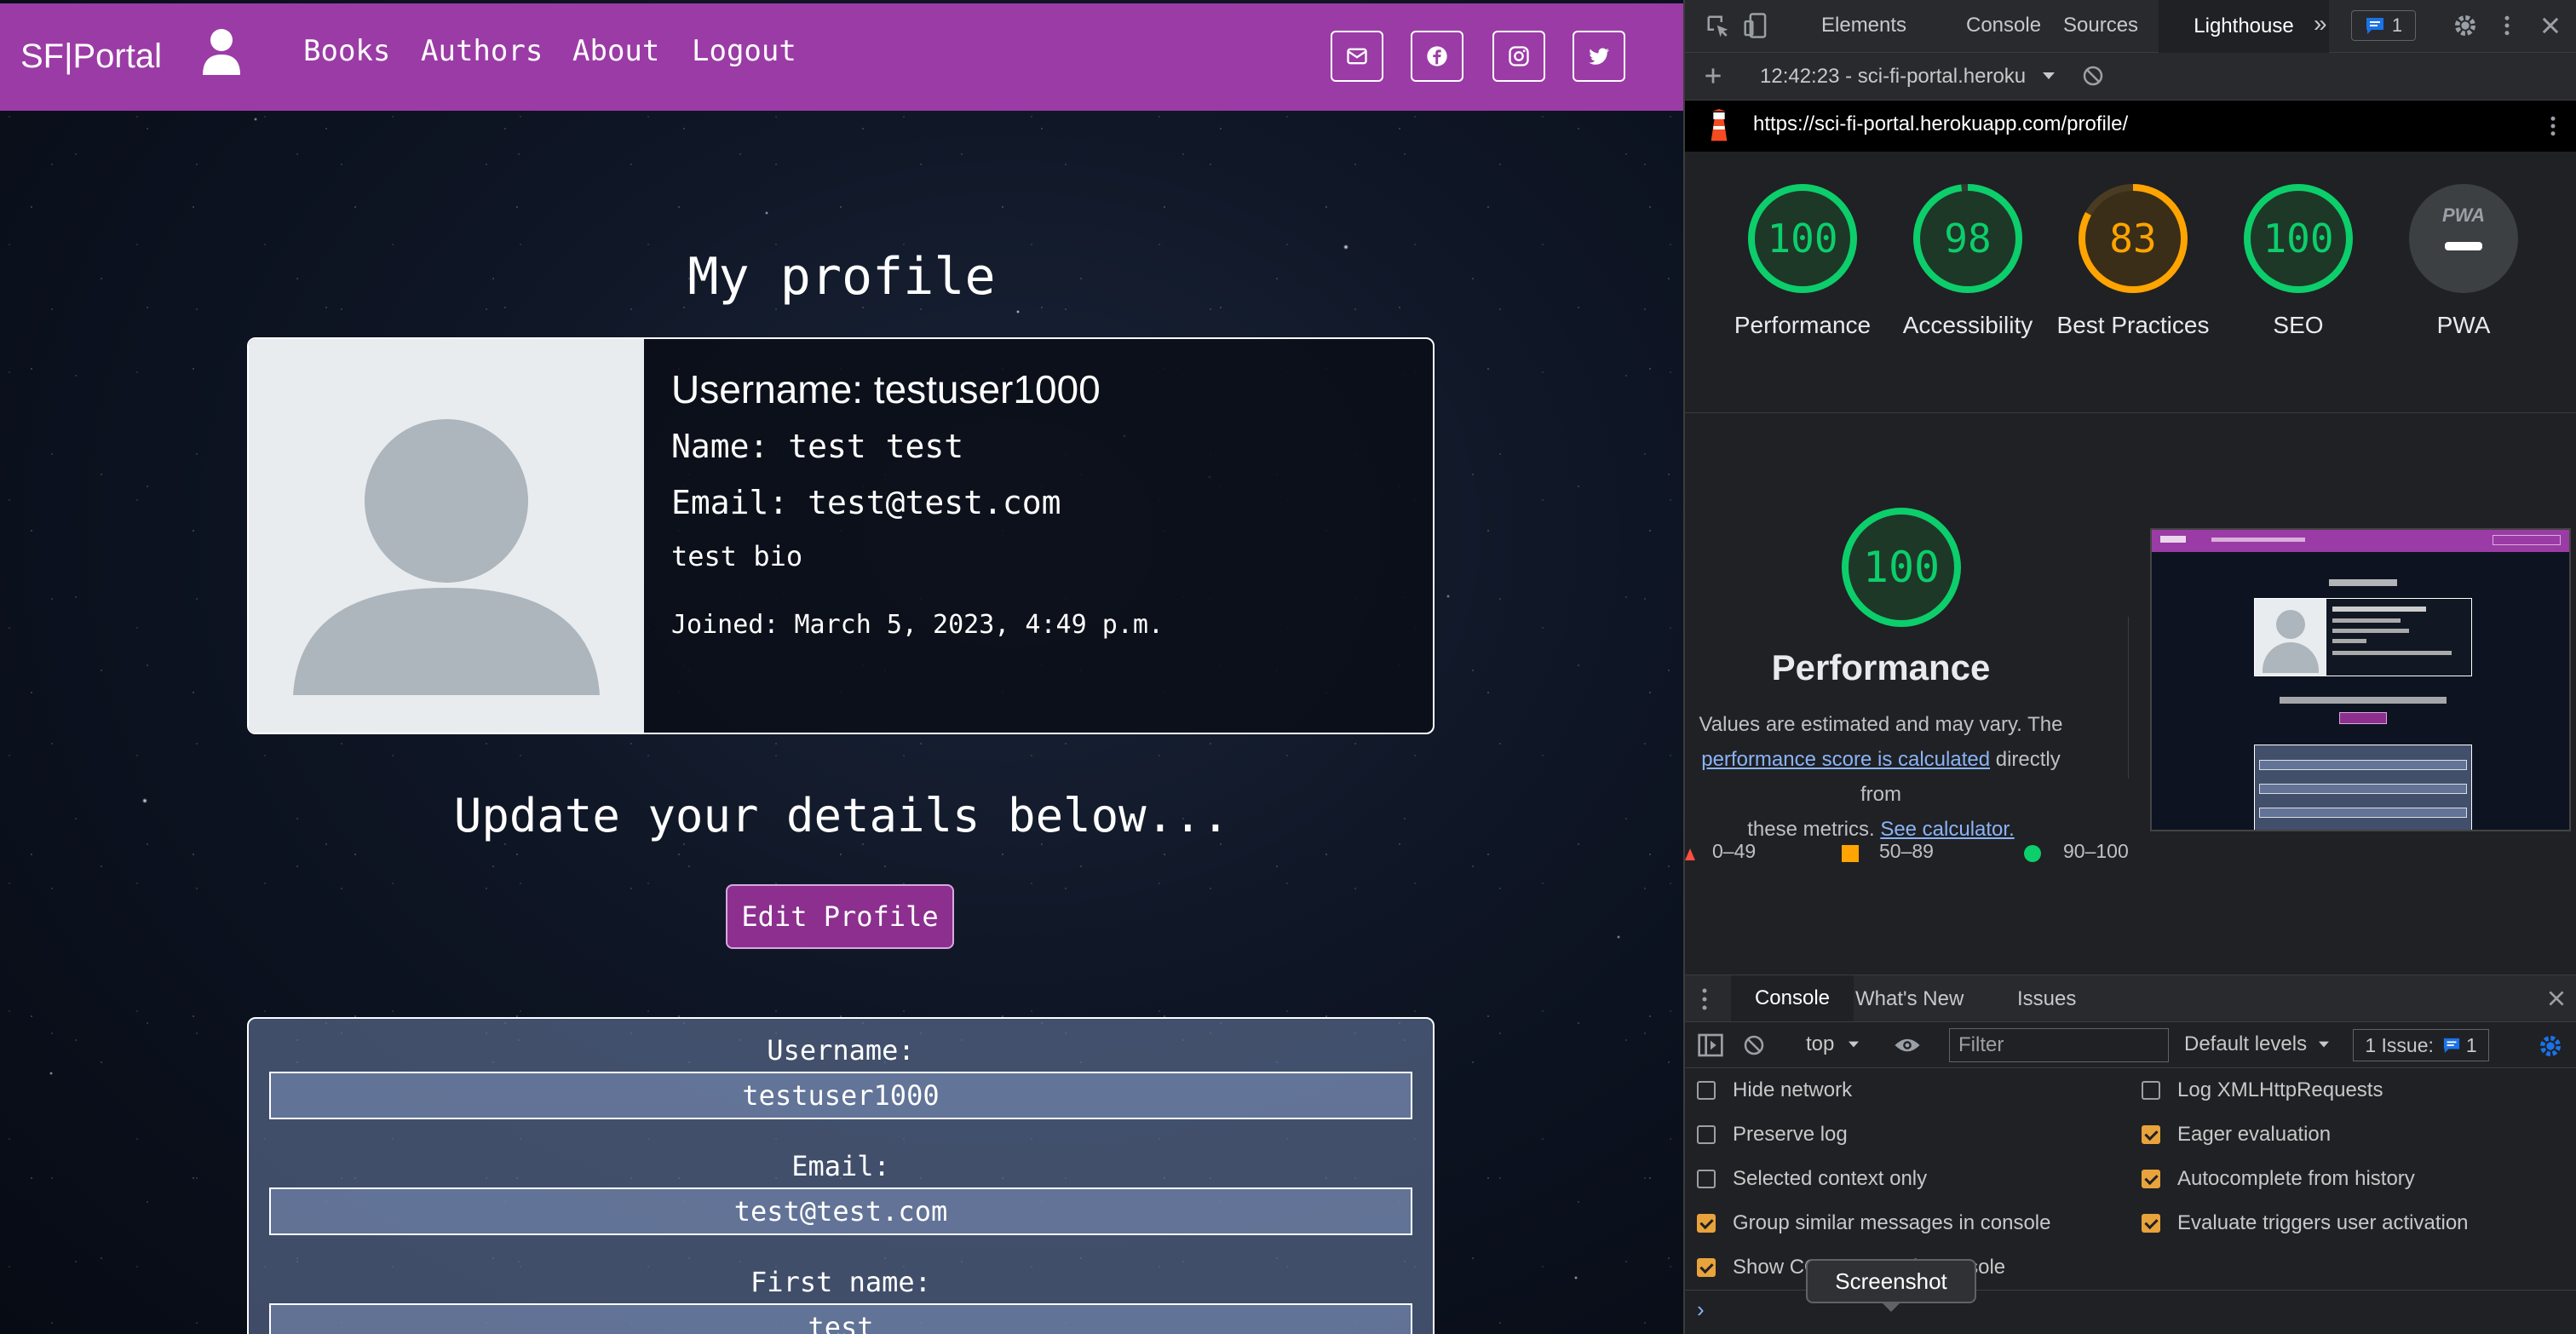 This screenshot has height=1334, width=2576. What do you see at coordinates (1701, 1310) in the screenshot?
I see `console-prompt: ›` at bounding box center [1701, 1310].